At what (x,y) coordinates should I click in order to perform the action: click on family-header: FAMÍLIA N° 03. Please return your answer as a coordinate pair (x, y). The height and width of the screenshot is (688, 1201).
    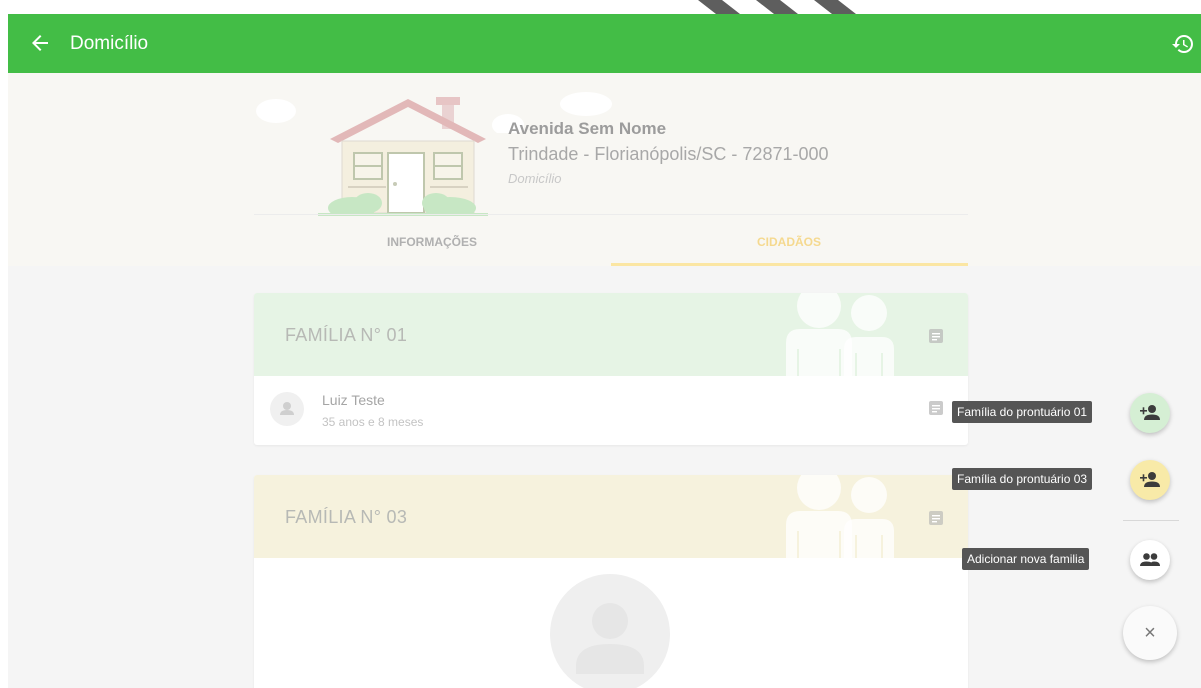
    Looking at the image, I should click on (611, 516).